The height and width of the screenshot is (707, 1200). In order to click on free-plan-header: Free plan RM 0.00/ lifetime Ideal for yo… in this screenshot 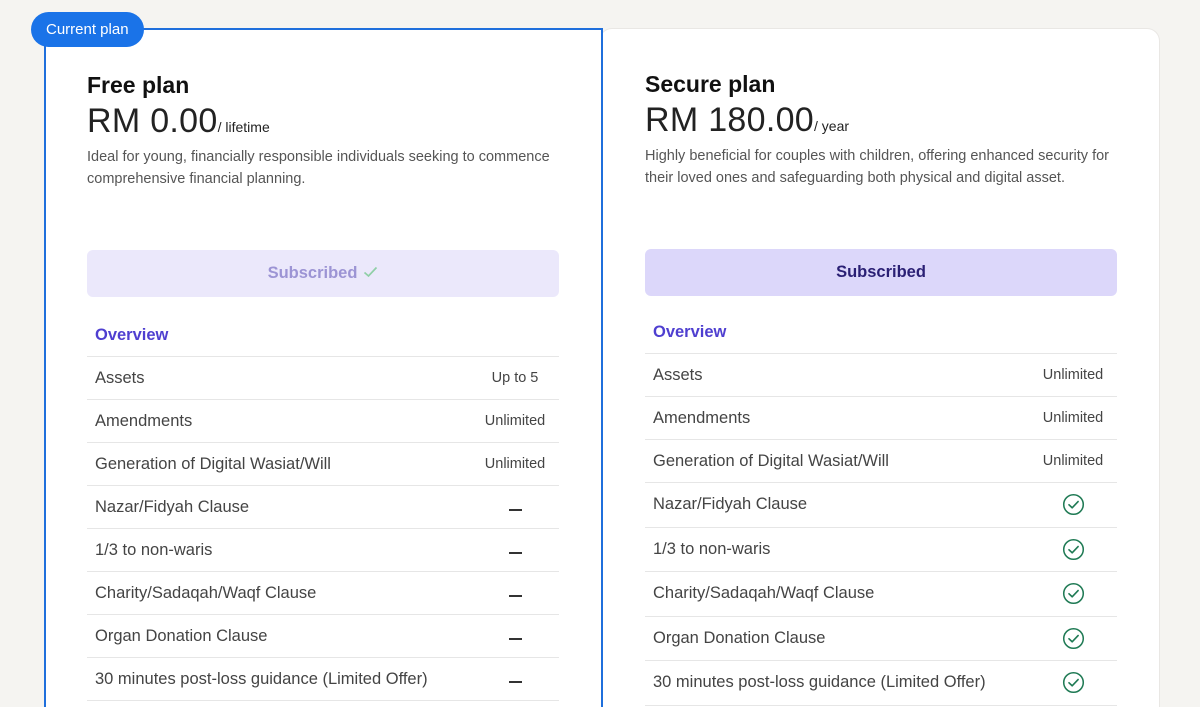, I will do `click(323, 131)`.